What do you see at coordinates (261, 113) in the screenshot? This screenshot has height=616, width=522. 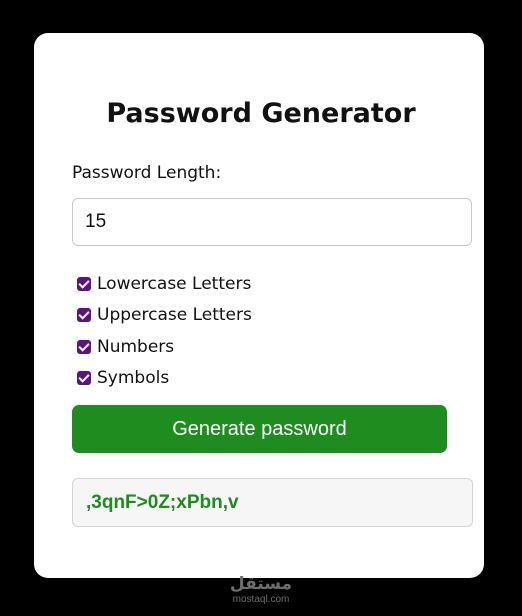 I see `page-title: Password Generator` at bounding box center [261, 113].